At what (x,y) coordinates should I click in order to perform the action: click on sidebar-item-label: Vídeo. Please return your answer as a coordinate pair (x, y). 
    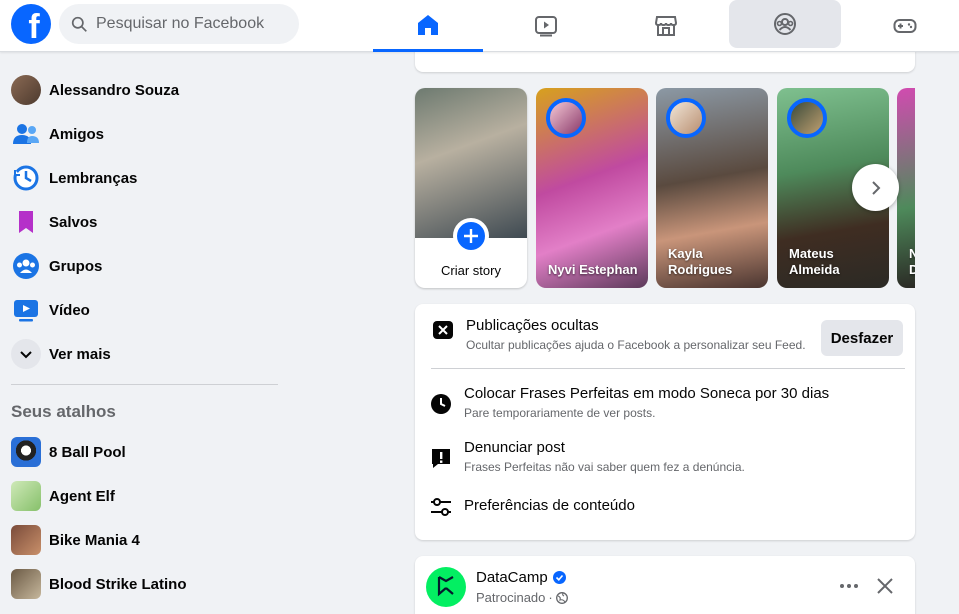
    Looking at the image, I should click on (69, 310).